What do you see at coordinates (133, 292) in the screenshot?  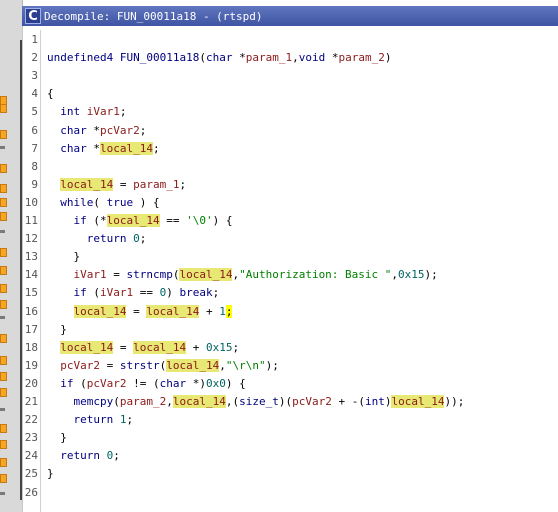 I see `code-line: if (iVar1 == 0) break;` at bounding box center [133, 292].